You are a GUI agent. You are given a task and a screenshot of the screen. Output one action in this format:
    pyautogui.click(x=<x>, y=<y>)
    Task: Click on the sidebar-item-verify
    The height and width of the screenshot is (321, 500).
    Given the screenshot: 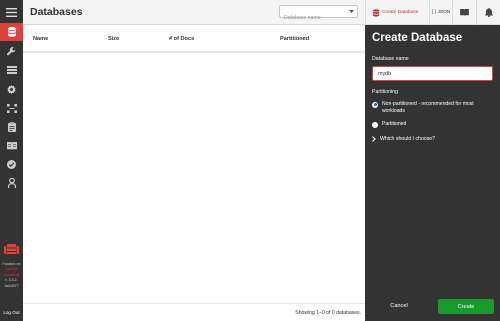 What is the action you would take?
    pyautogui.click(x=11, y=164)
    